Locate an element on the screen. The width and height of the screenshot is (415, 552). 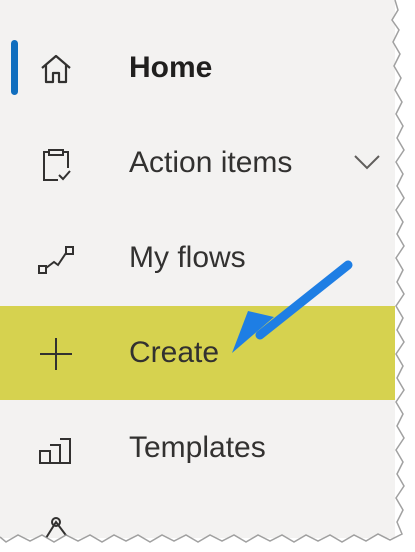
nav-item-label: Templates is located at coordinates (197, 447).